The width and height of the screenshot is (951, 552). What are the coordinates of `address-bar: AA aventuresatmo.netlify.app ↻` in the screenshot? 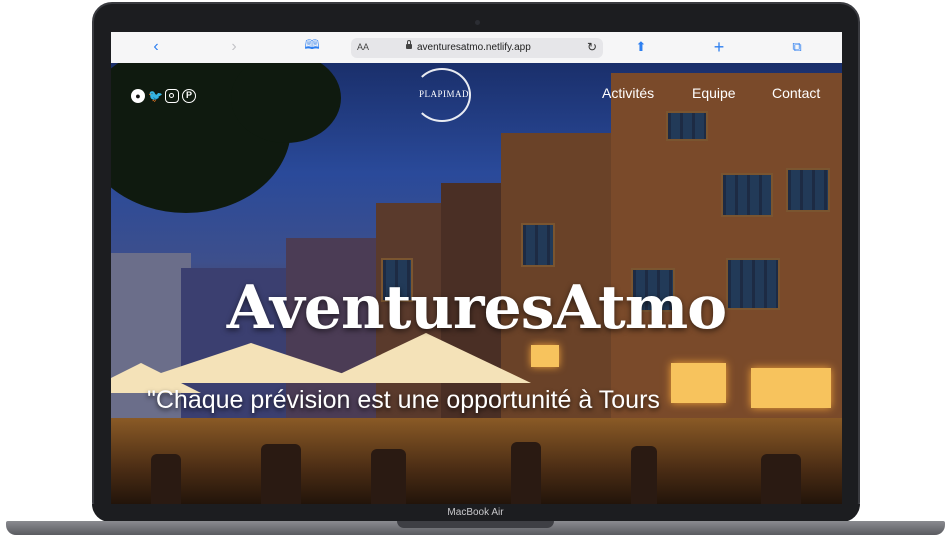 It's located at (477, 48).